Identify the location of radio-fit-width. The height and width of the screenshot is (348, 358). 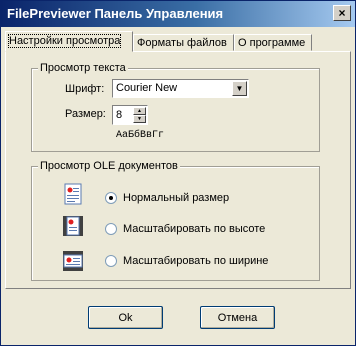
(111, 261).